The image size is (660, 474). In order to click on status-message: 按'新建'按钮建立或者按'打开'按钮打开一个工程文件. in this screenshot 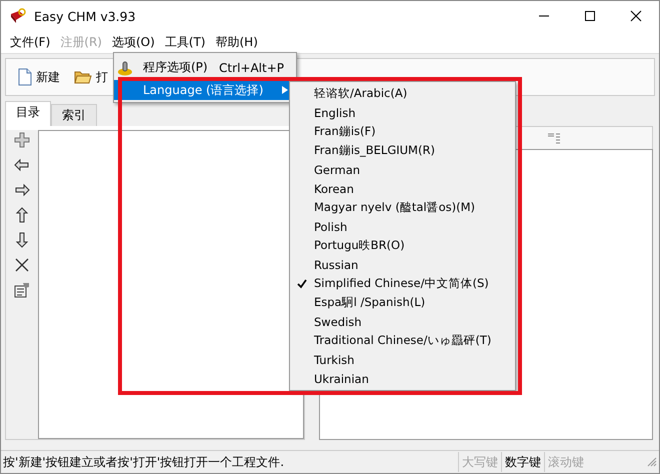, I will do `click(144, 462)`.